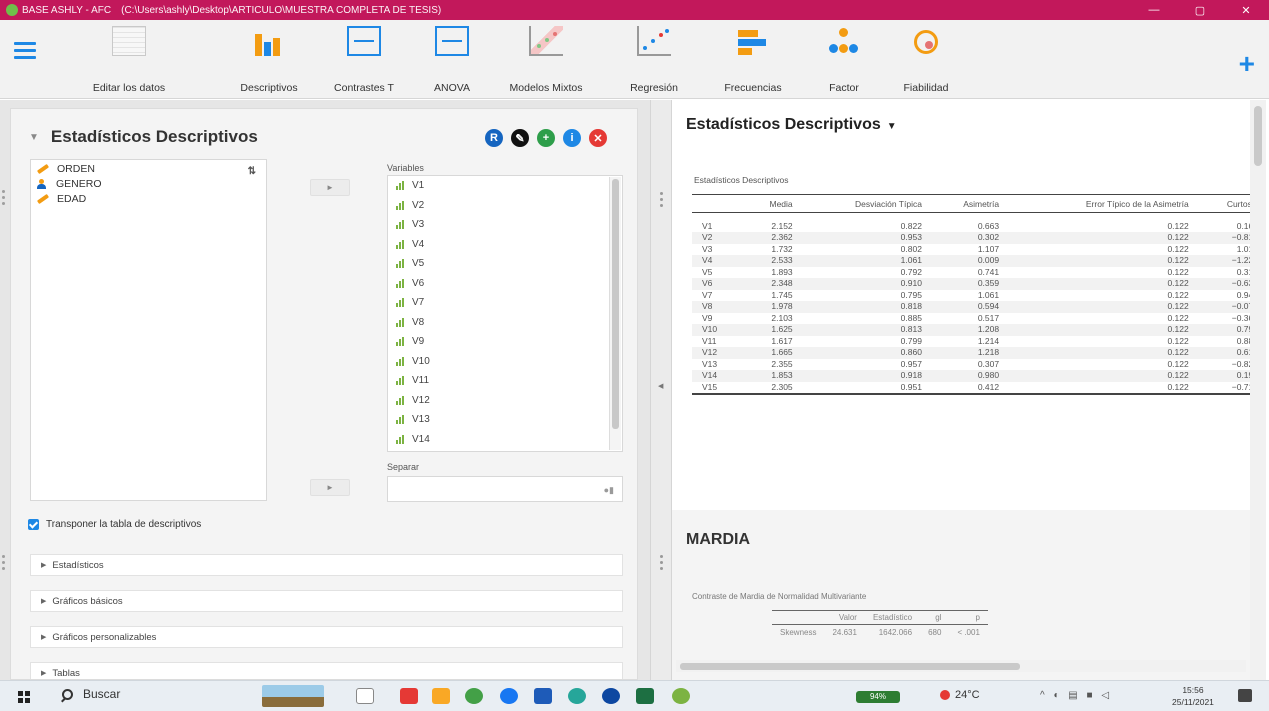 This screenshot has width=1269, height=711. Describe the element at coordinates (505, 420) in the screenshot. I see `variable-item: V13` at that location.